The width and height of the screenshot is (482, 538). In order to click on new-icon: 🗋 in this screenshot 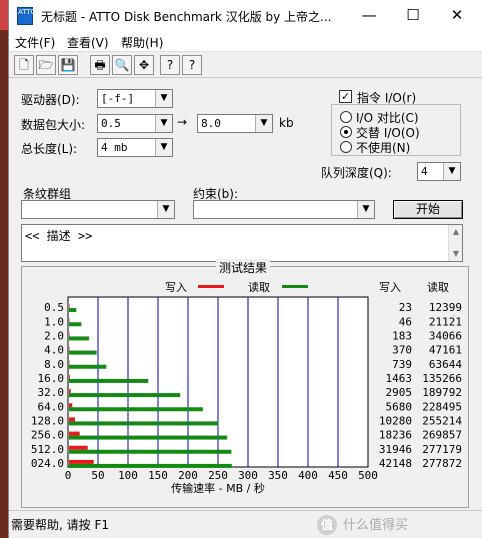, I will do `click(24, 65)`.